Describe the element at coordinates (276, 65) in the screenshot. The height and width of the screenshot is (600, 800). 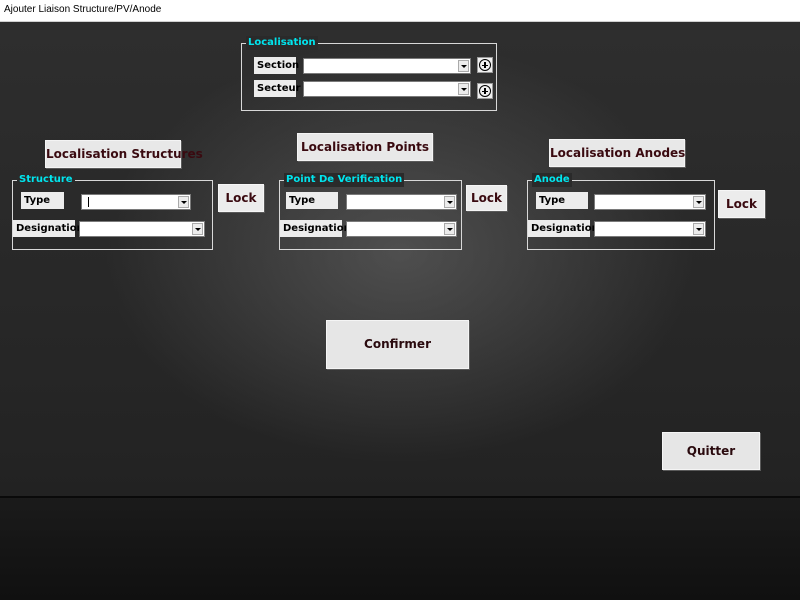
I see `section-label: Section` at that location.